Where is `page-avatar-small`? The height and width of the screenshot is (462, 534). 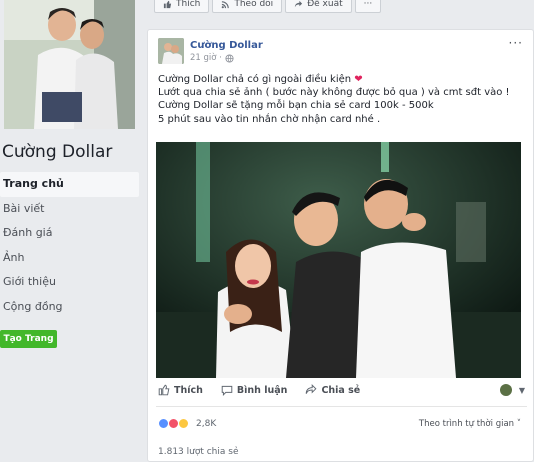
page-avatar-small is located at coordinates (505, 390).